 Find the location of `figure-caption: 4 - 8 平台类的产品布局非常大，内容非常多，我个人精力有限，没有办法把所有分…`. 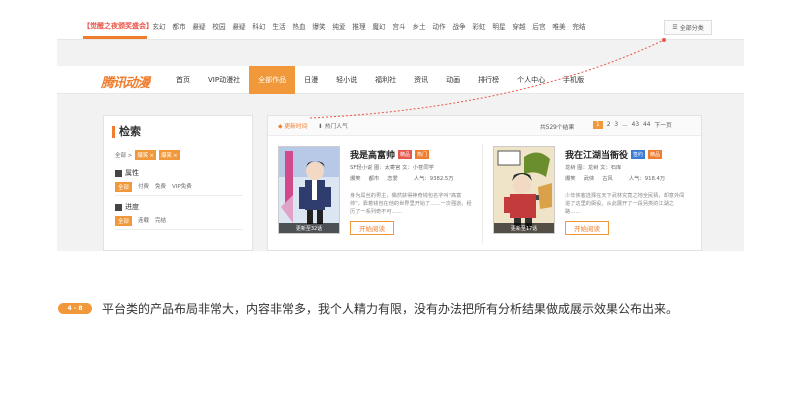

figure-caption: 4 - 8 平台类的产品布局非常大，内容非常多，我个人精力有限，没有办法把所有分… is located at coordinates (368, 308).